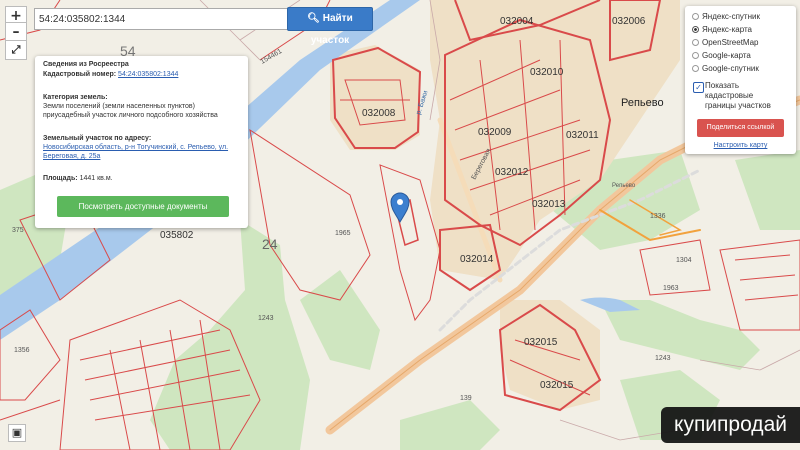 This screenshot has height=450, width=800. What do you see at coordinates (695, 42) in the screenshot?
I see `radio-openstreetmap` at bounding box center [695, 42].